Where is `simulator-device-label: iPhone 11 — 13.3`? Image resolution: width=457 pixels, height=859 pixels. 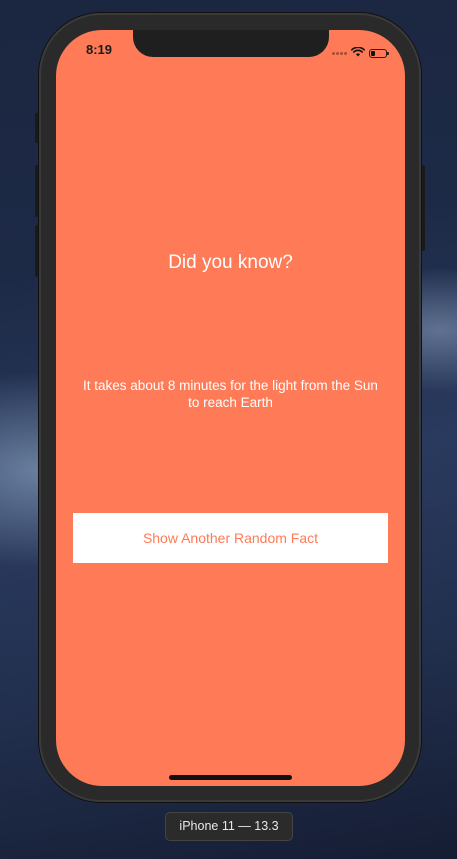
simulator-device-label: iPhone 11 — 13.3 is located at coordinates (229, 826).